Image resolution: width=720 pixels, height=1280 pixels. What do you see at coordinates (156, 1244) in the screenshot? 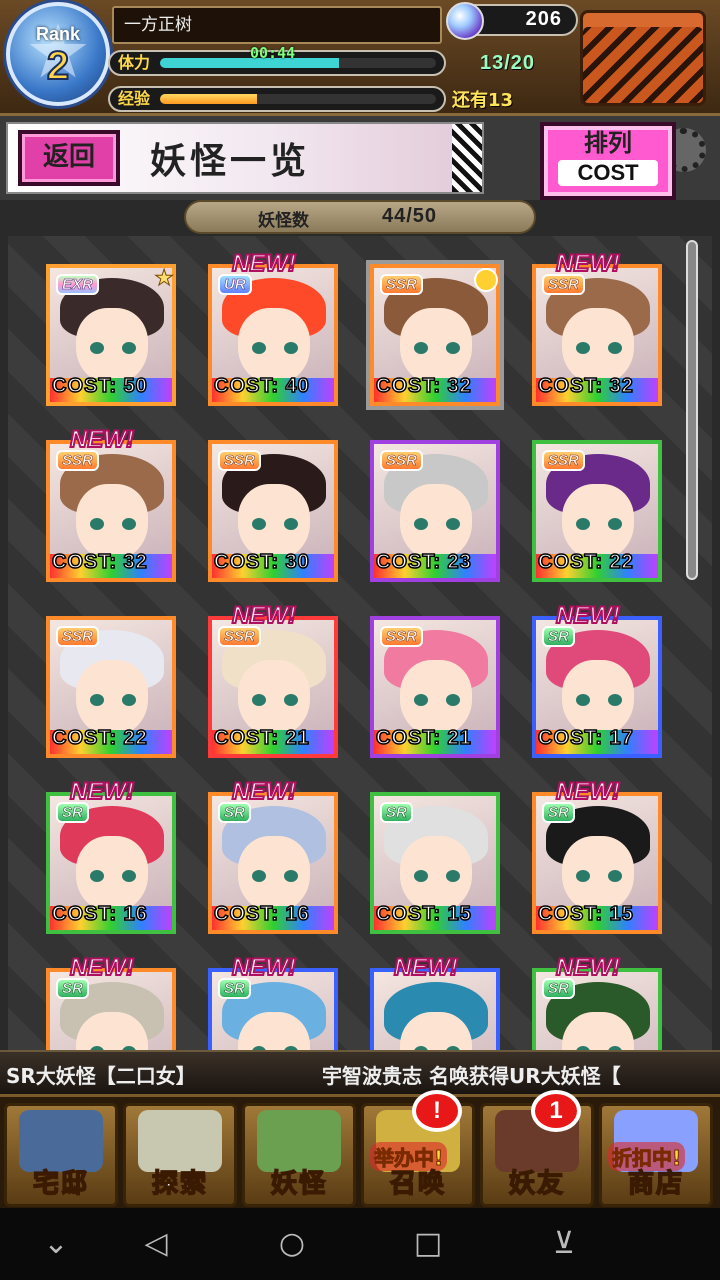
I see `back-nav-icon: ◁` at bounding box center [156, 1244].